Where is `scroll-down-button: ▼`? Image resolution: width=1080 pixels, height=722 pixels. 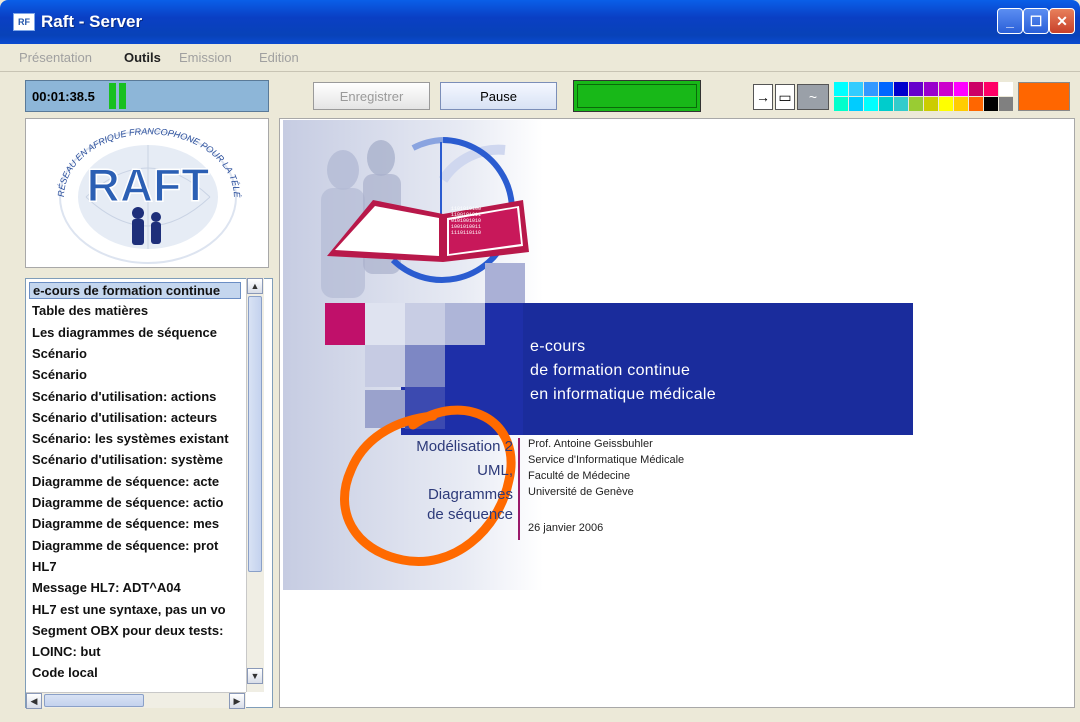 scroll-down-button: ▼ is located at coordinates (255, 676).